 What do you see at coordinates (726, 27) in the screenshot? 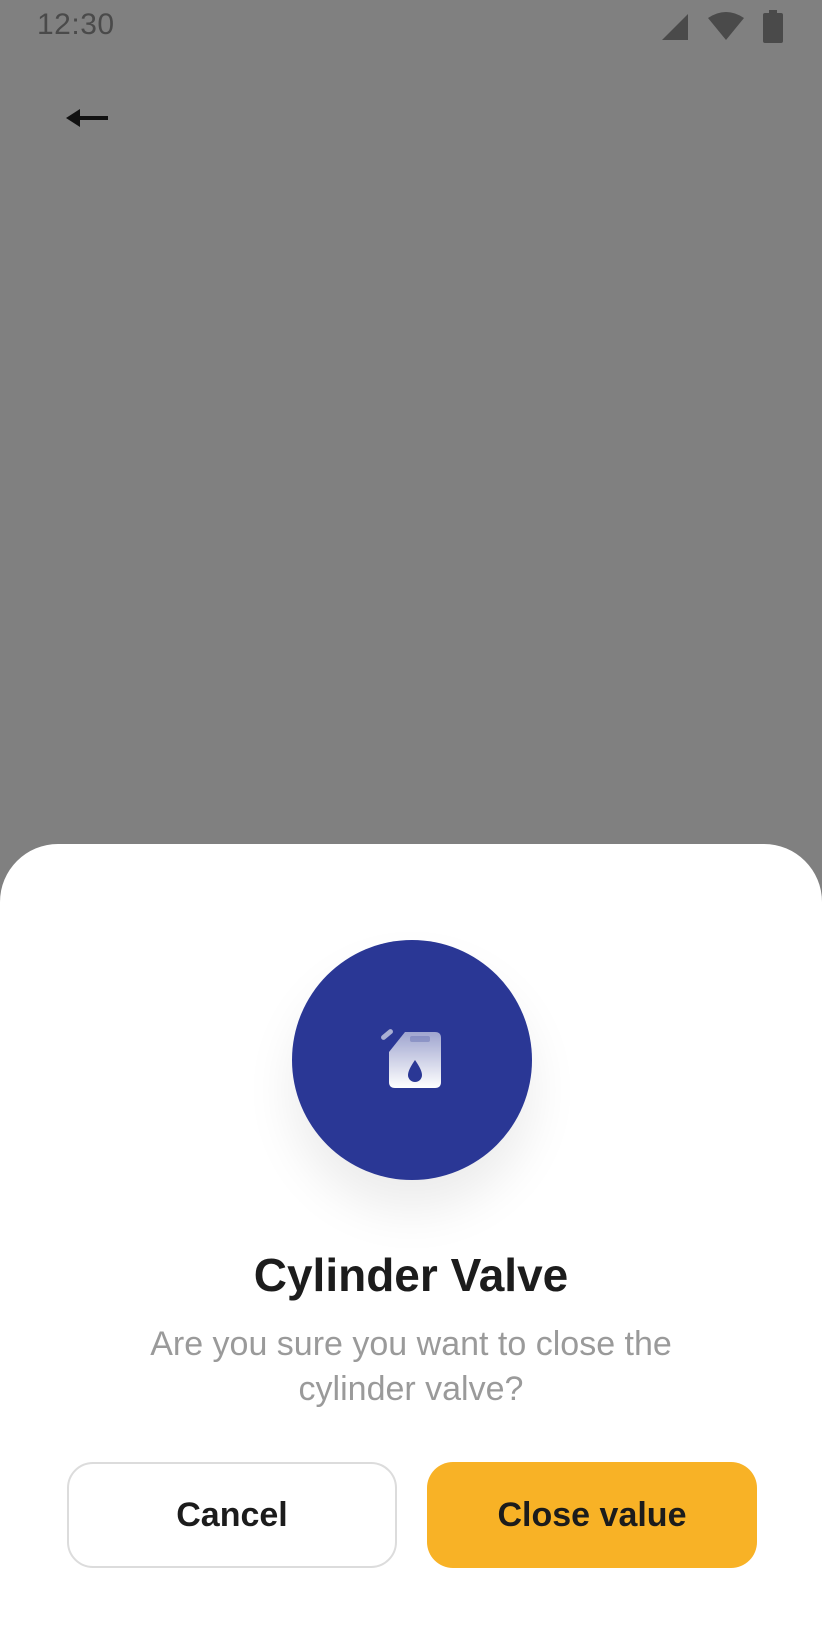
I see `wifi-icon` at bounding box center [726, 27].